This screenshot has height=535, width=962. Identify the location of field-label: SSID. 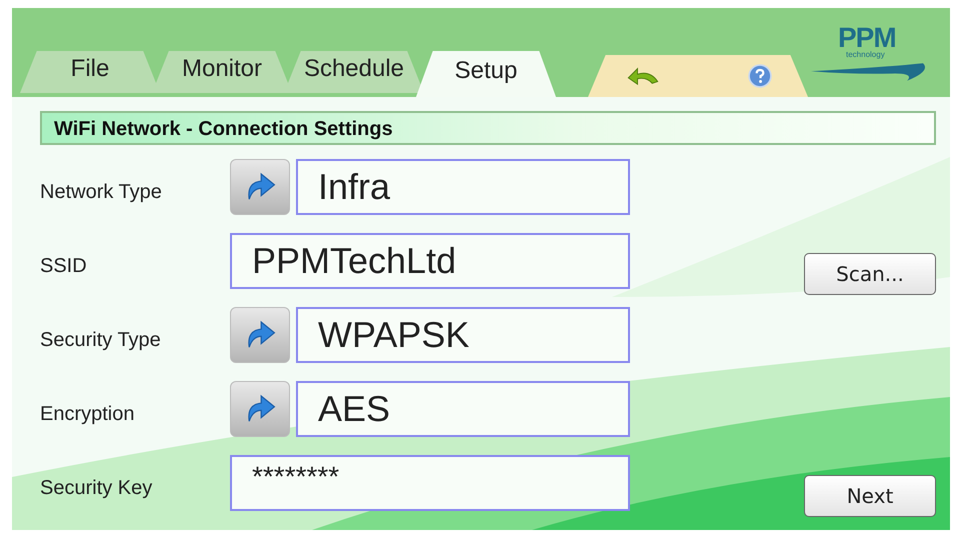
(64, 266).